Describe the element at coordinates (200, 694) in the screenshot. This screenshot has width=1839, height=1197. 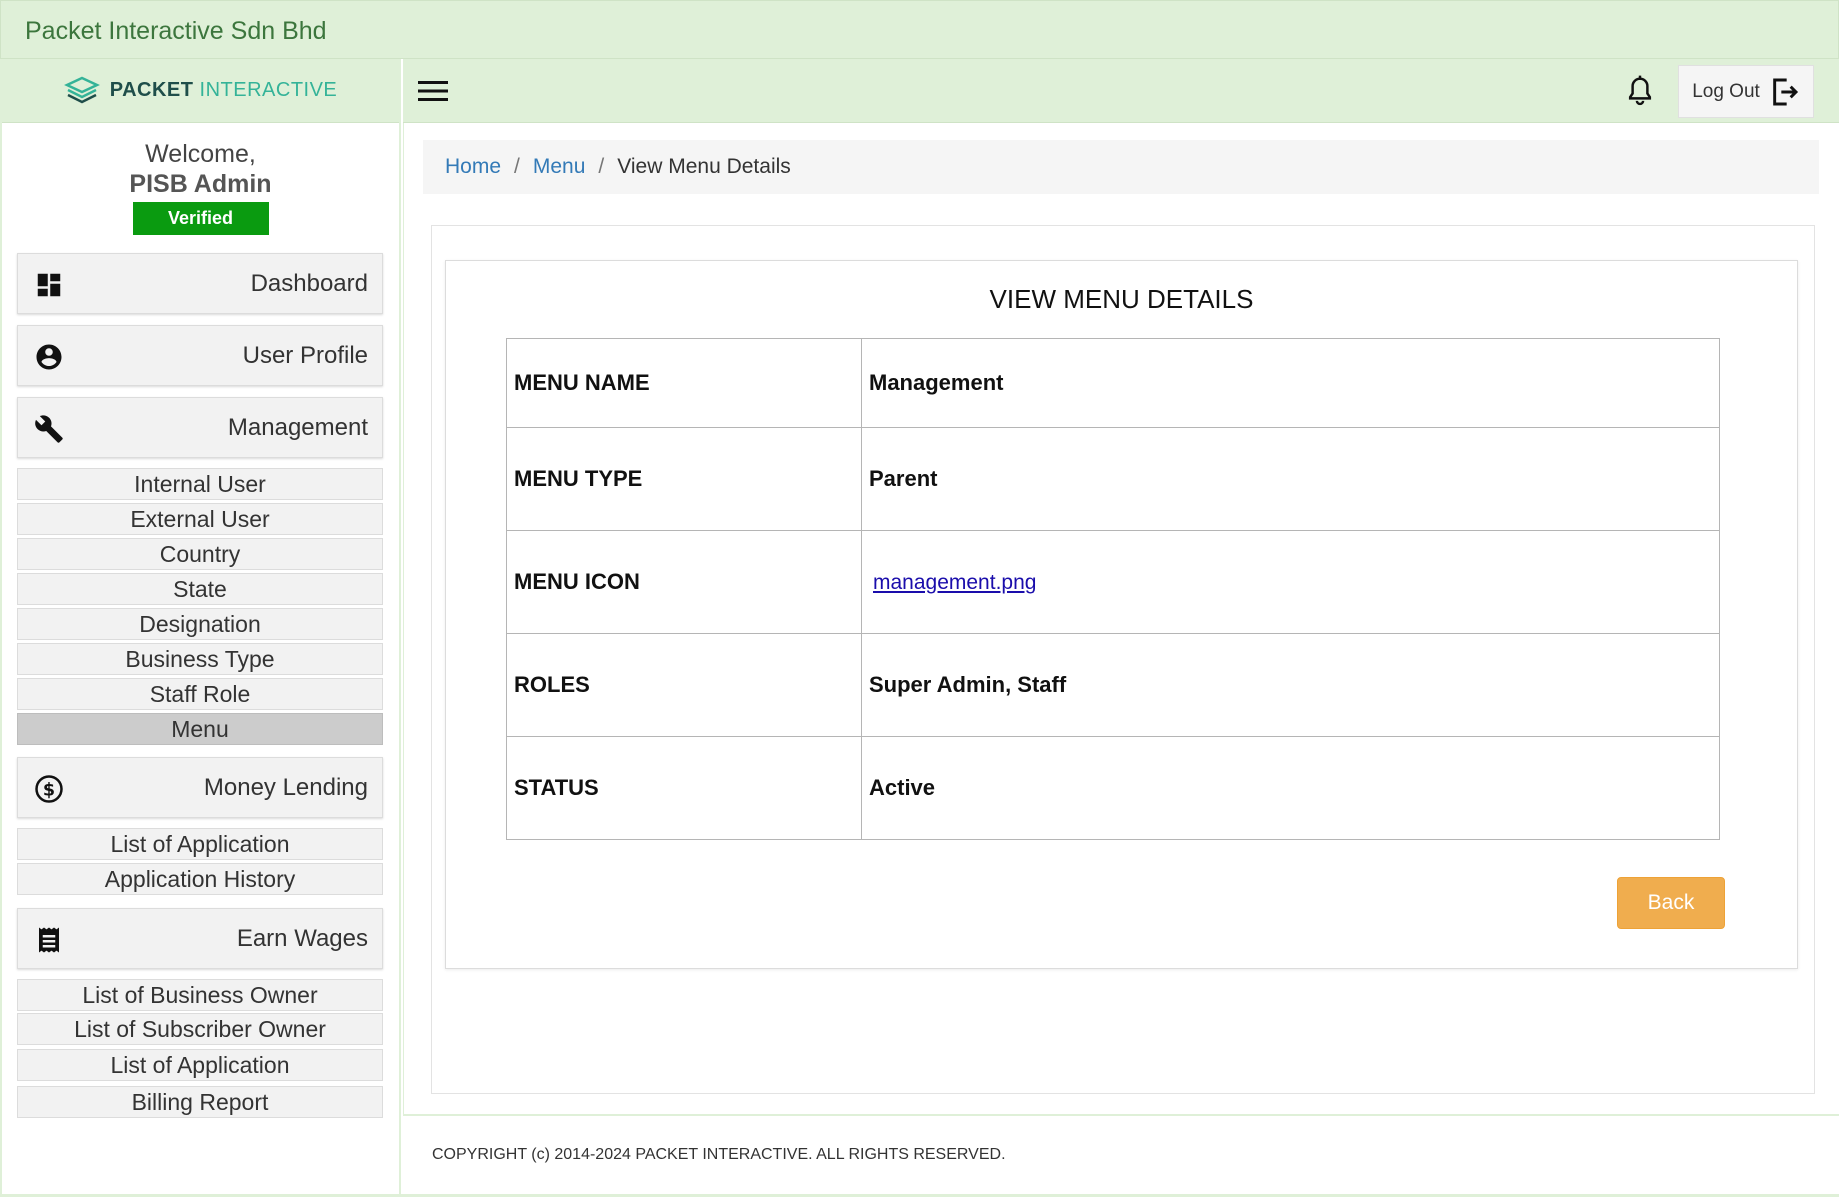
I see `sidebar-subitem-staff-role: Staff Role` at that location.